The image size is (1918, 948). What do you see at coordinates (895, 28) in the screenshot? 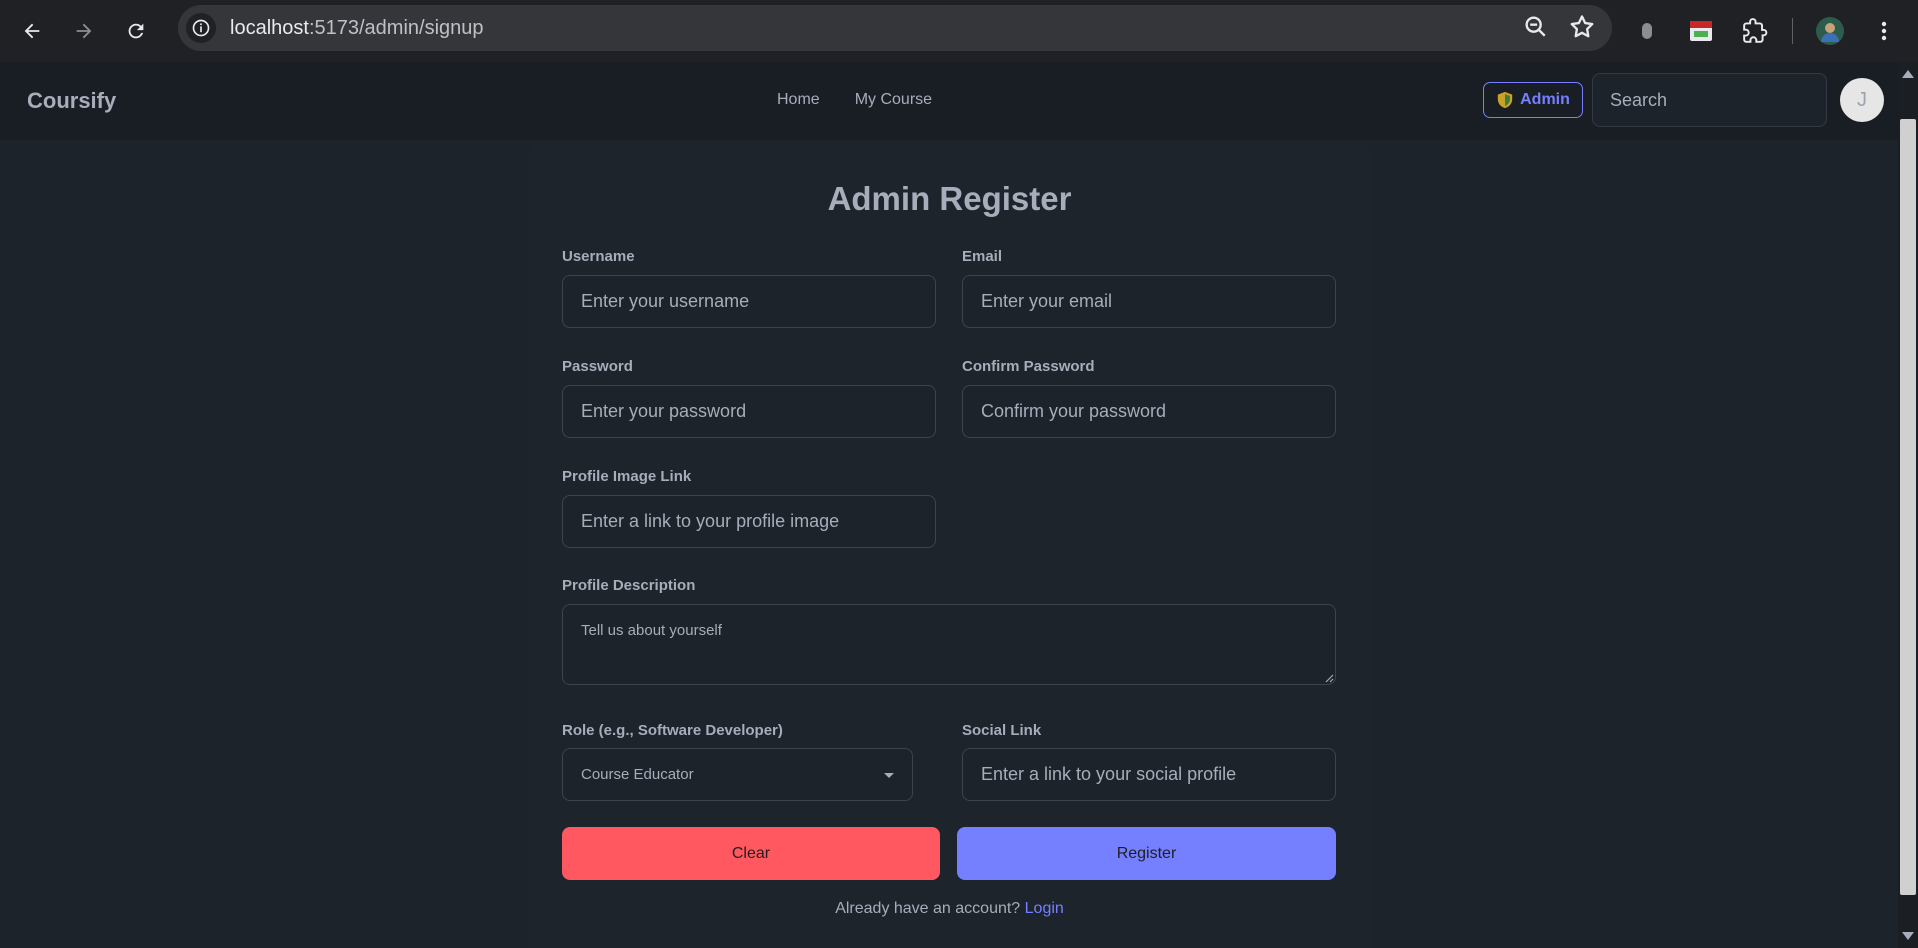
I see `address-bar: localhost:5173/admin/signup` at bounding box center [895, 28].